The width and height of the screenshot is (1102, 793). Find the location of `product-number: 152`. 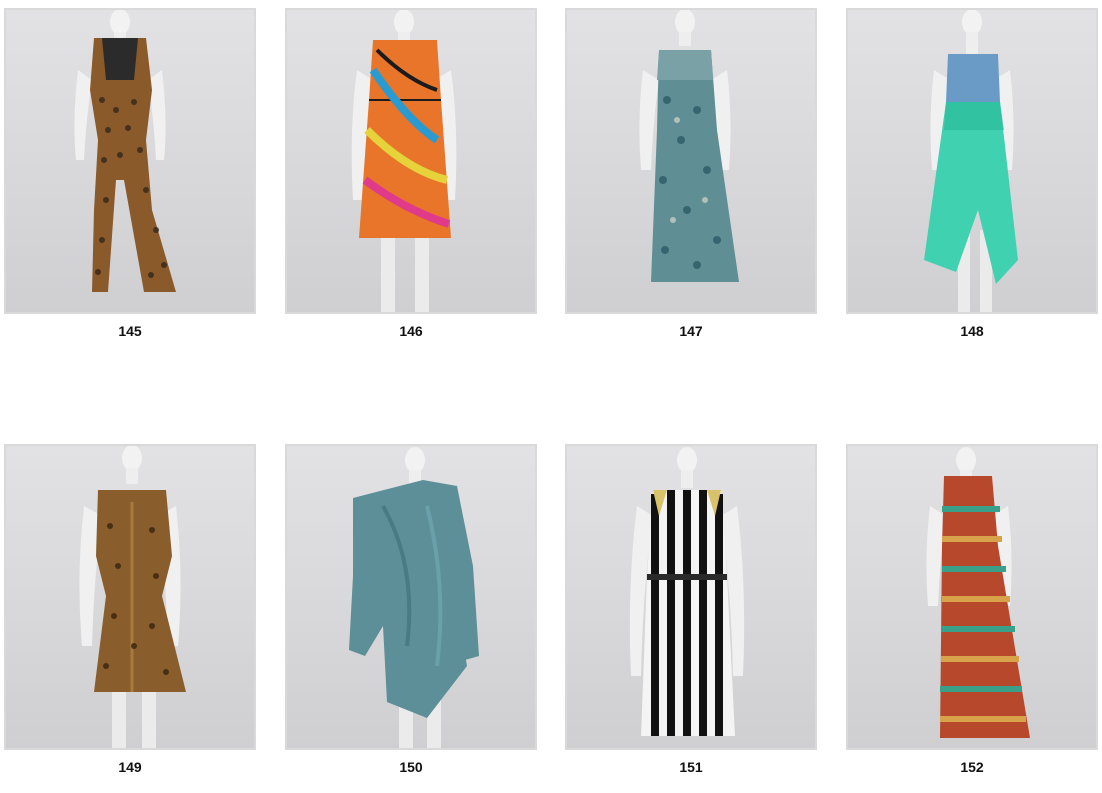

product-number: 152 is located at coordinates (972, 767).